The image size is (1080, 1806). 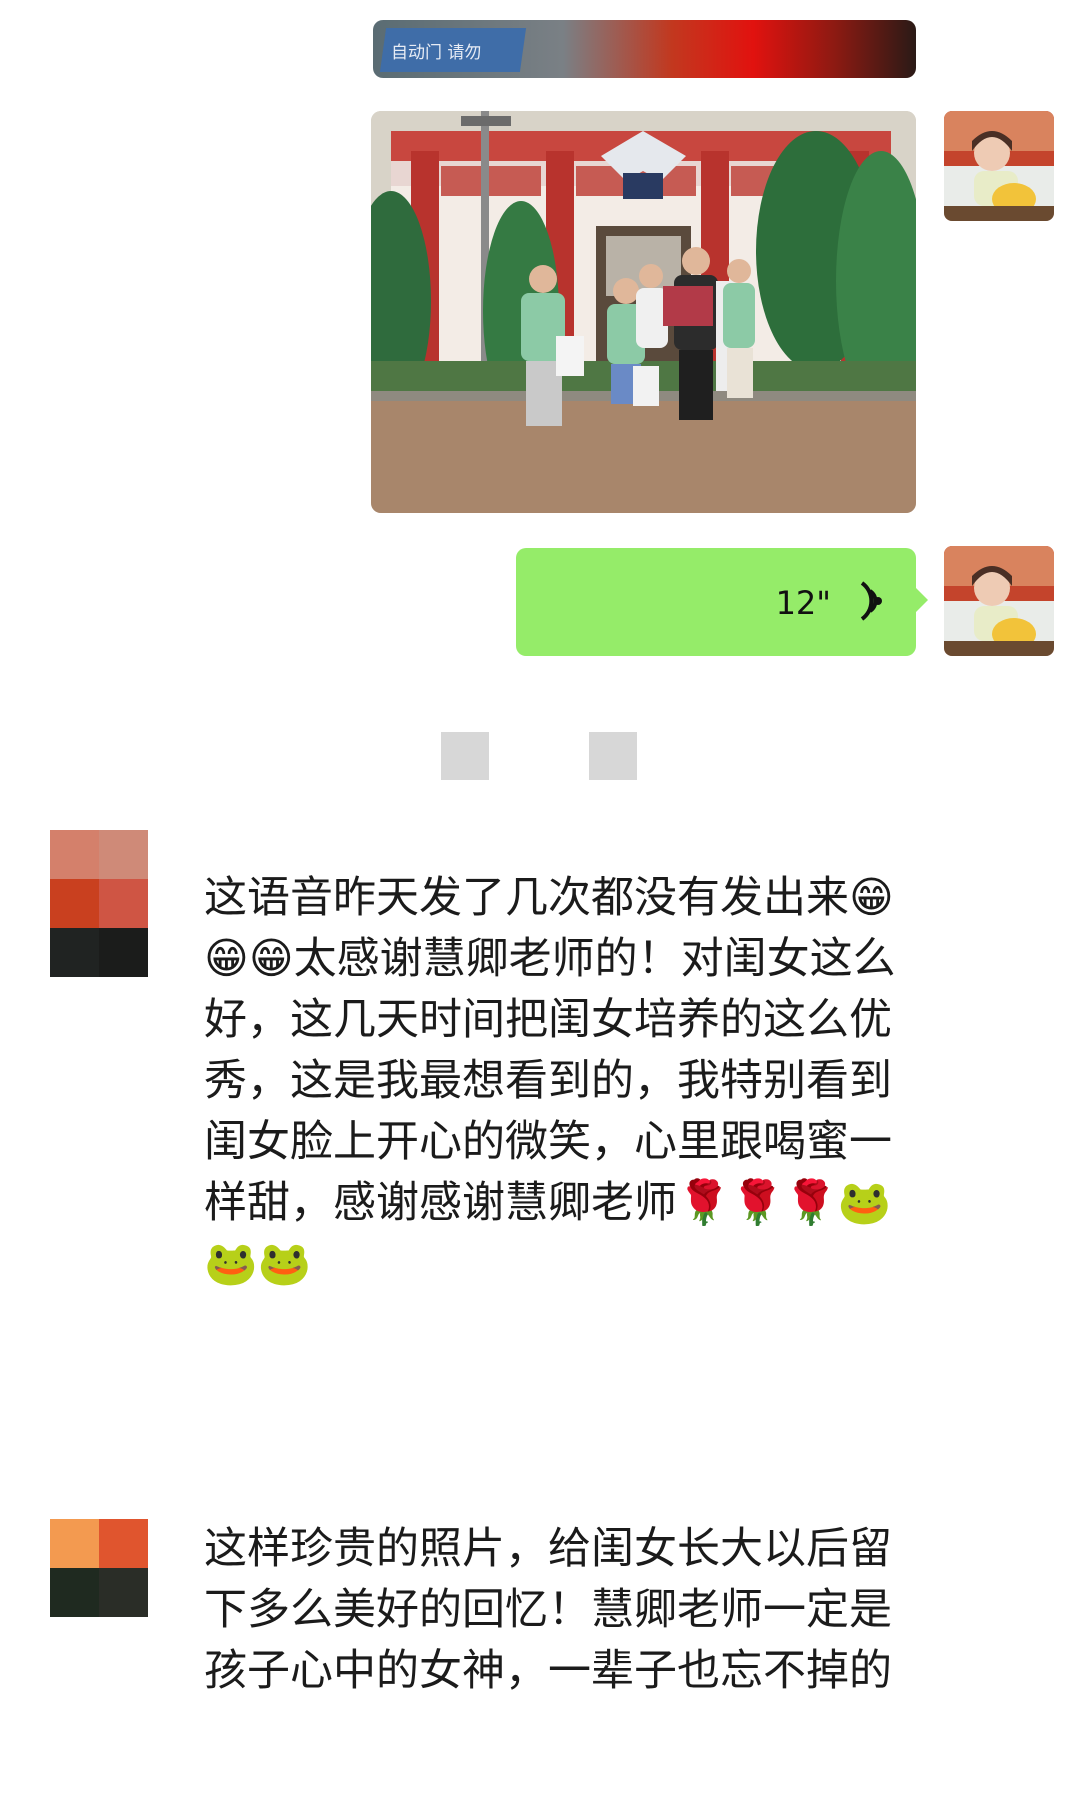 What do you see at coordinates (436, 53) in the screenshot?
I see `sign-text: 自动门 请勿` at bounding box center [436, 53].